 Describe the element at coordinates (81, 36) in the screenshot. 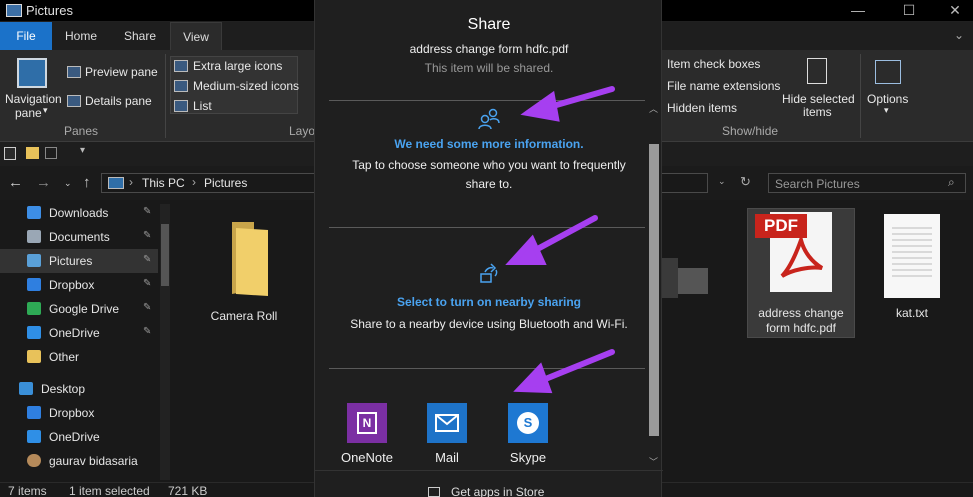

I see `tab-home: Home` at that location.